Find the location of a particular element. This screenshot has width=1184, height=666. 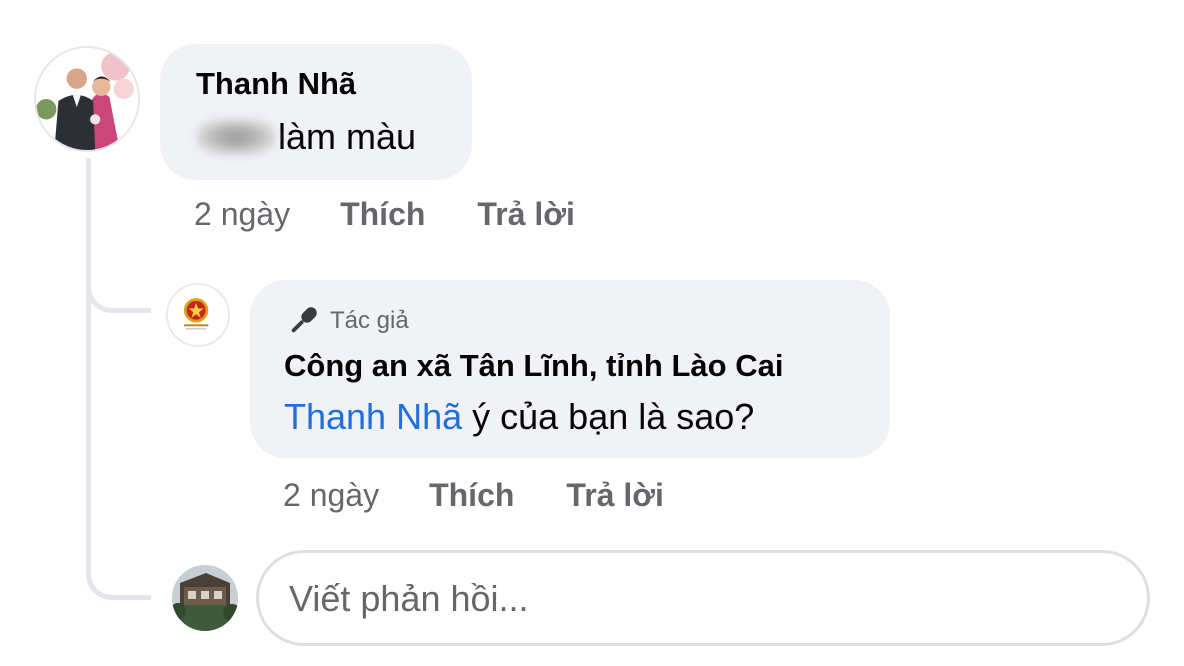

blurred-word is located at coordinates (236, 137).